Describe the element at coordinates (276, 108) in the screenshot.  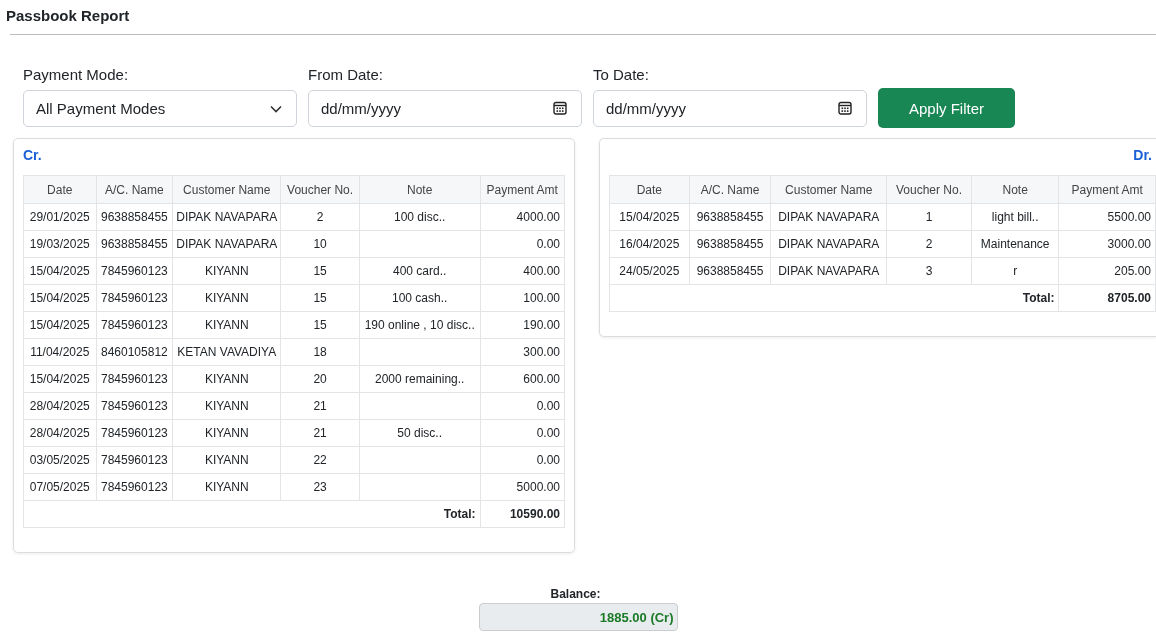
I see `chevron-down-icon` at that location.